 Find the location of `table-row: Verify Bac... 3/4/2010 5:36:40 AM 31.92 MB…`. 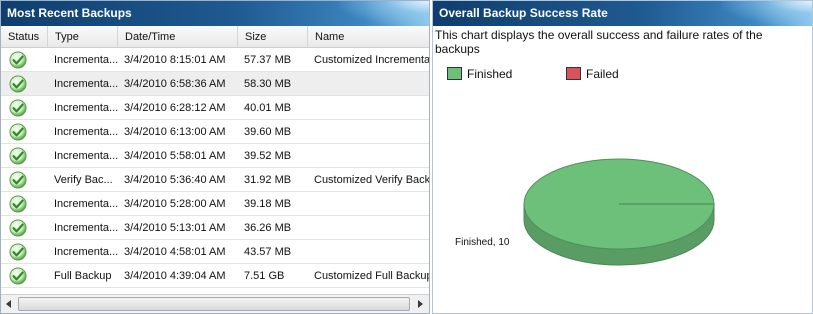

table-row: Verify Bac... 3/4/2010 5:36:40 AM 31.92 MB… is located at coordinates (215, 180).